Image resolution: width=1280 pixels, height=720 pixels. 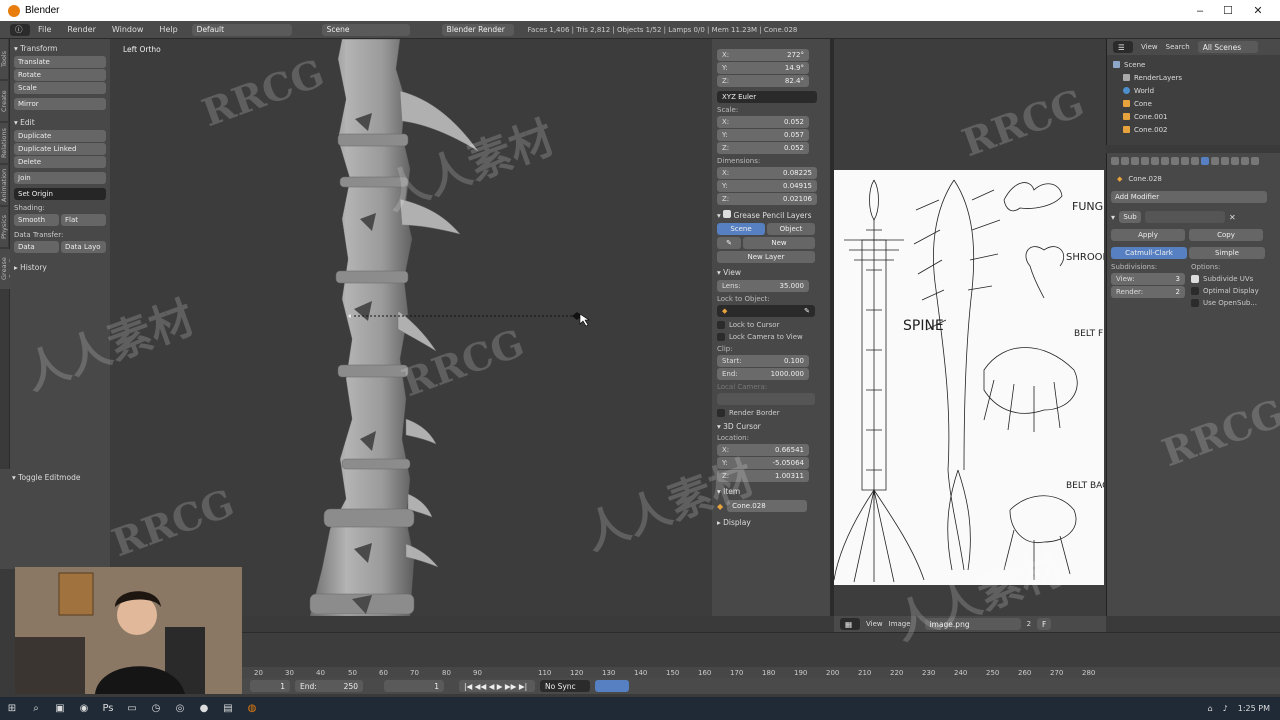 What do you see at coordinates (771, 215) in the screenshot?
I see `grease-pencil-header: ▾ Grease Pencil Layers` at bounding box center [771, 215].